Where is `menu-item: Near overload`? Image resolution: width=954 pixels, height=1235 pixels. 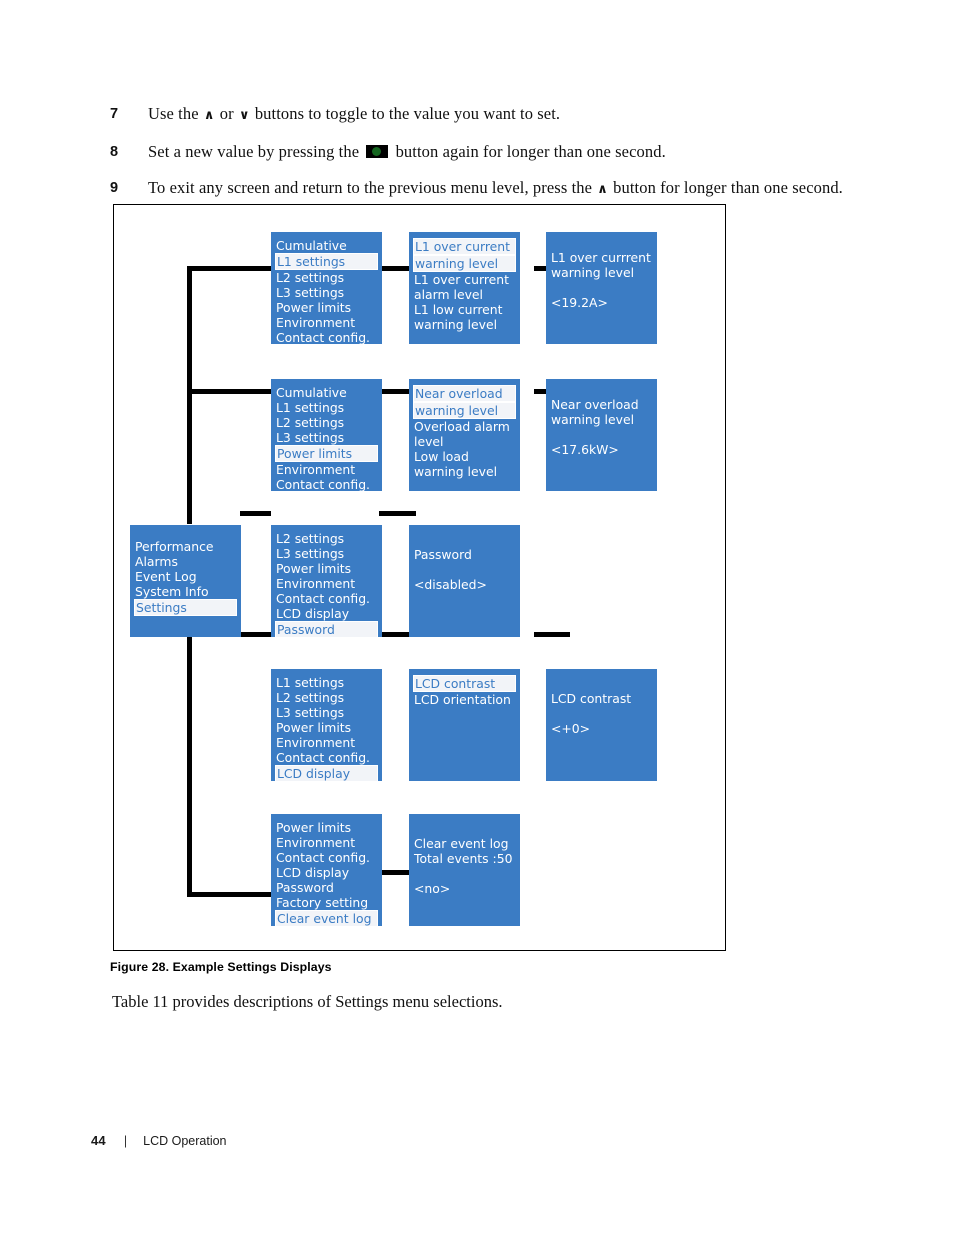 menu-item: Near overload is located at coordinates (601, 404).